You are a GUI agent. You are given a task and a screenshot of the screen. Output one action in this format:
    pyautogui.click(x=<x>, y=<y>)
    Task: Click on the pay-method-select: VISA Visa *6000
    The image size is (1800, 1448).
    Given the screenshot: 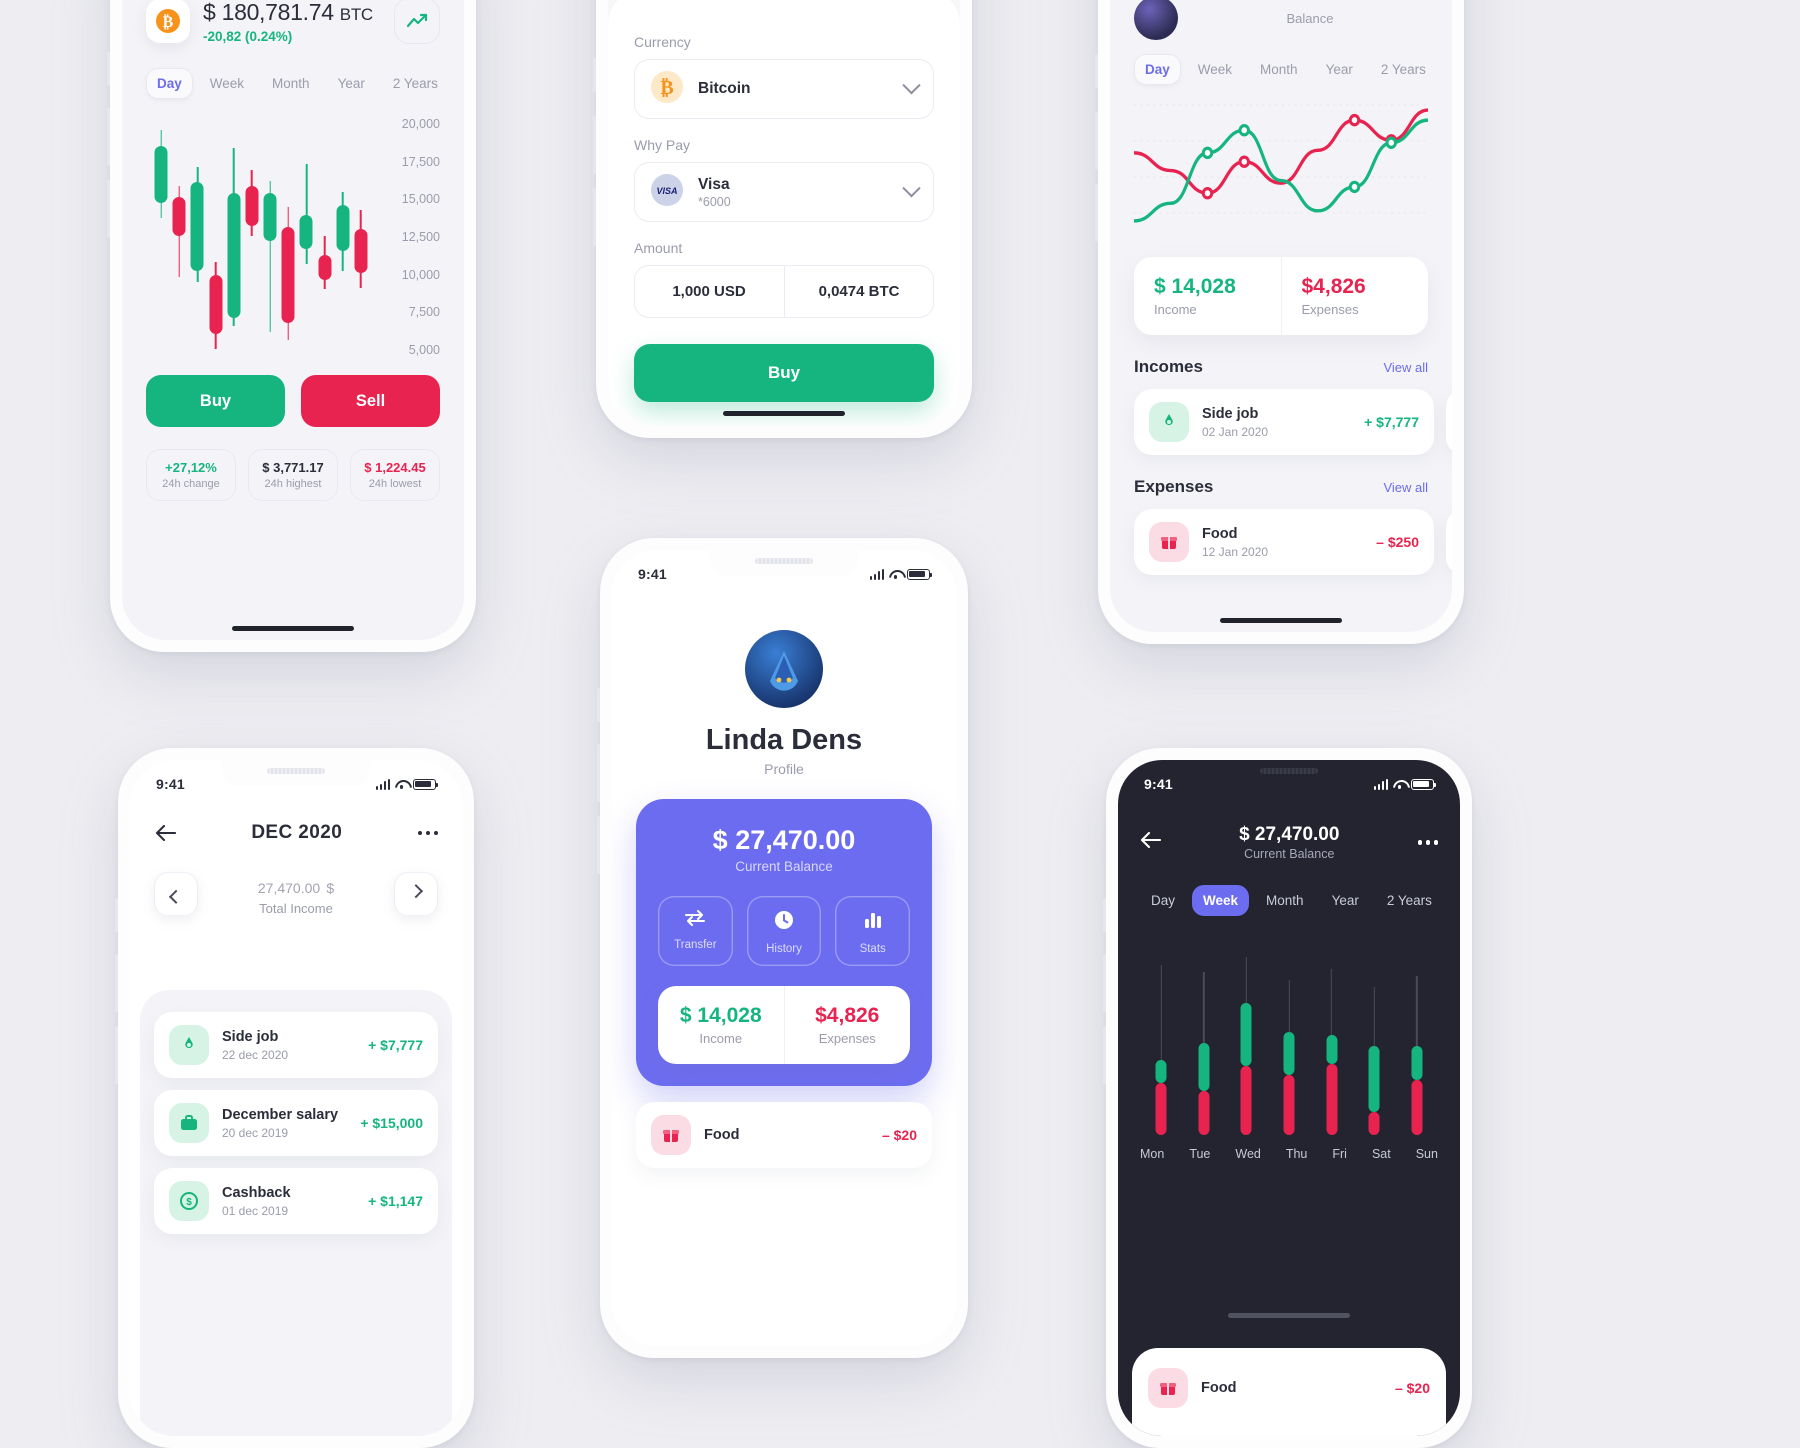 What is the action you would take?
    pyautogui.click(x=784, y=192)
    